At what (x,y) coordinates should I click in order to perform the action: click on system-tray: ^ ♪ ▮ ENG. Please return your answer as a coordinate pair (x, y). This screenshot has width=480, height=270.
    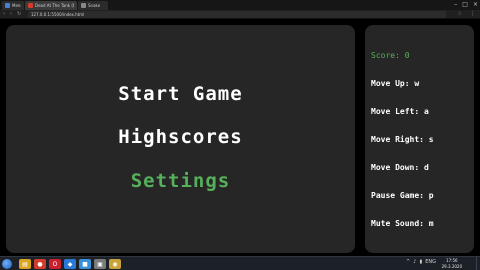
    Looking at the image, I should click on (421, 262).